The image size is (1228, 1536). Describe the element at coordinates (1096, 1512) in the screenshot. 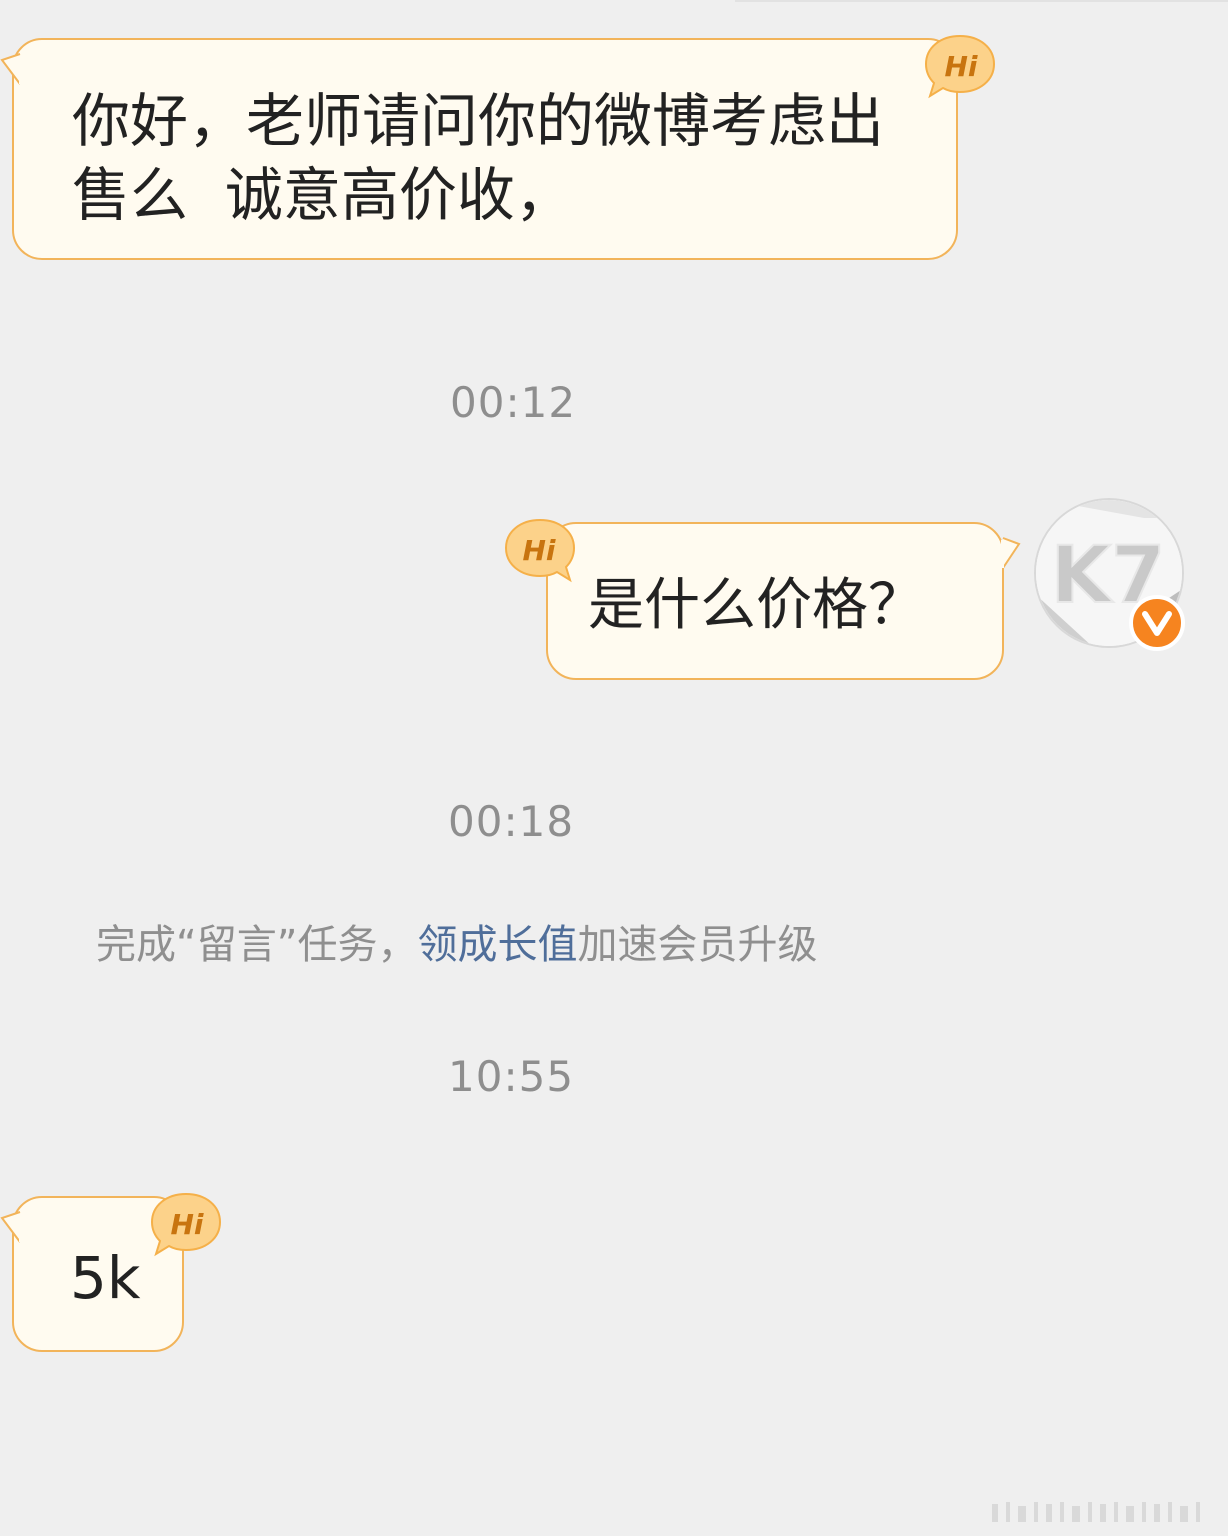

I see `watermark-strip` at that location.